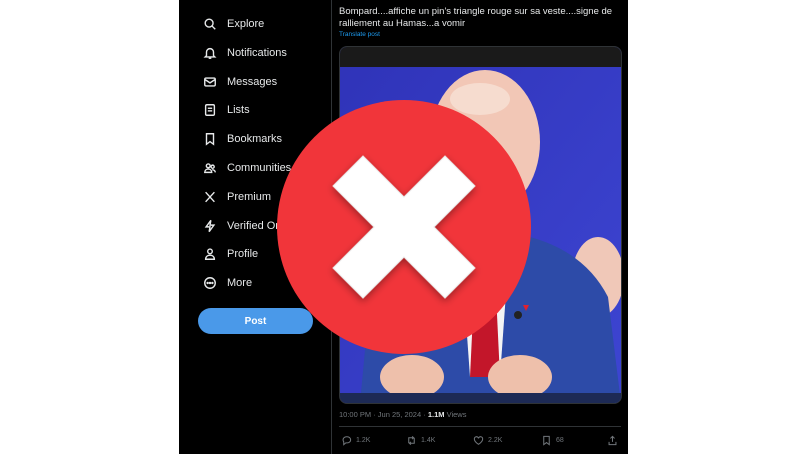 The width and height of the screenshot is (808, 454). Describe the element at coordinates (363, 440) in the screenshot. I see `reply-count: 1.2K` at that location.